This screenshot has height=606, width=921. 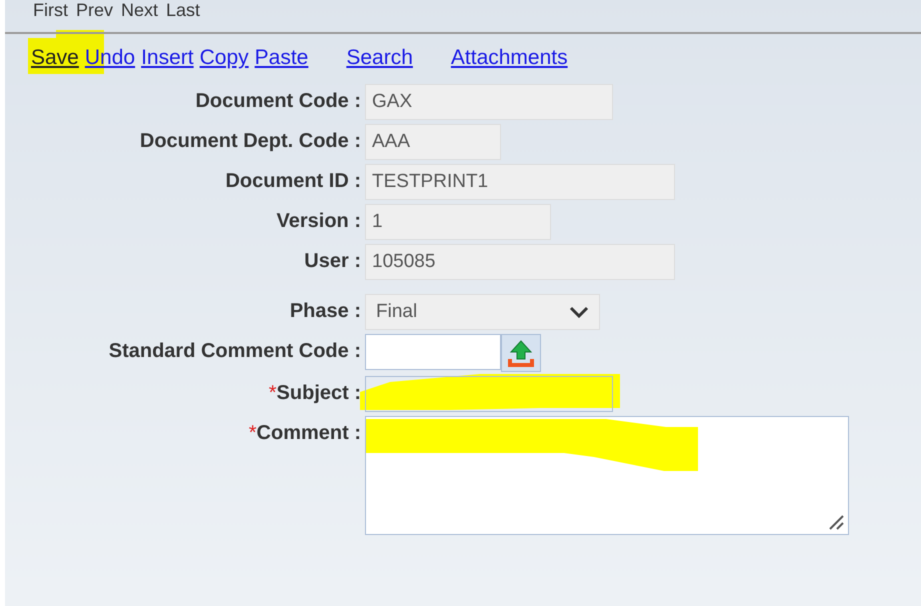 I want to click on field-label: Standard Comment Code :, so click(x=234, y=351).